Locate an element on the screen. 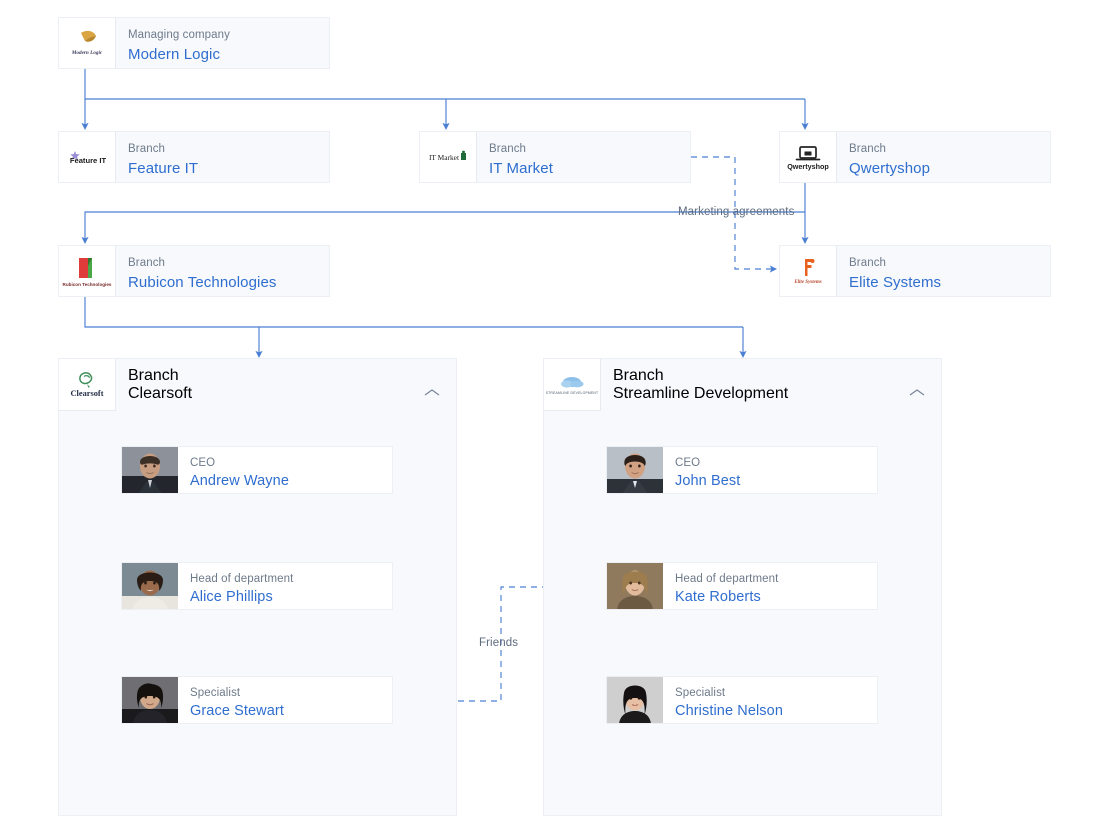 This screenshot has height=837, width=1104. node-role: Managing company is located at coordinates (179, 34).